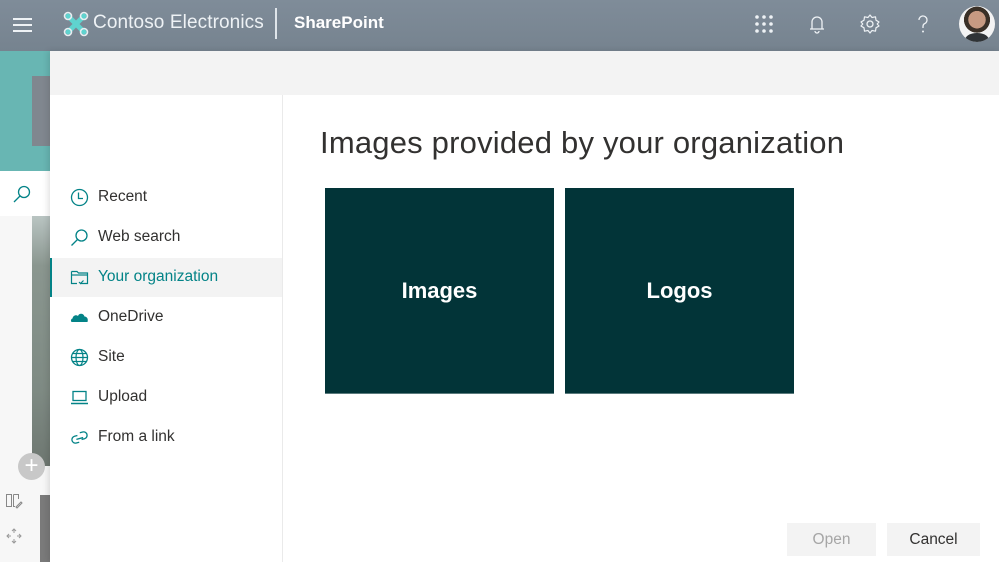 The width and height of the screenshot is (999, 562). What do you see at coordinates (582, 142) in the screenshot?
I see `content-title: Images provided by your organization` at bounding box center [582, 142].